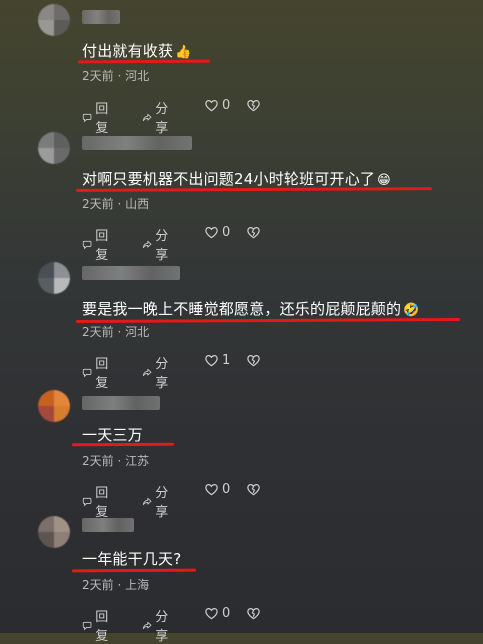 This screenshot has width=483, height=644. I want to click on comment-text: 付出就有收获 👍, so click(137, 50).